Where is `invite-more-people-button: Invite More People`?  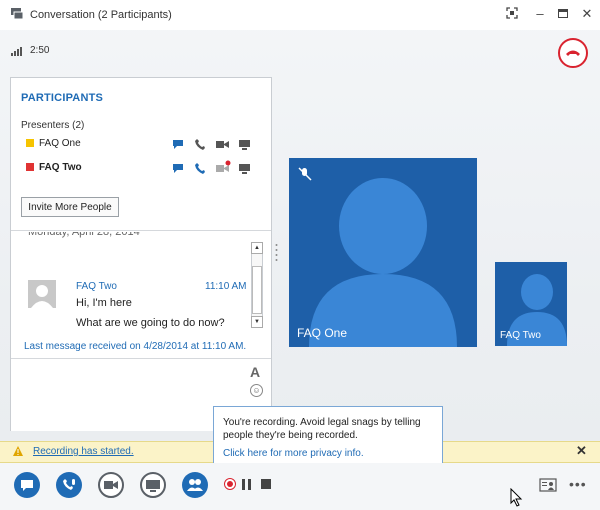 invite-more-people-button: Invite More People is located at coordinates (70, 207).